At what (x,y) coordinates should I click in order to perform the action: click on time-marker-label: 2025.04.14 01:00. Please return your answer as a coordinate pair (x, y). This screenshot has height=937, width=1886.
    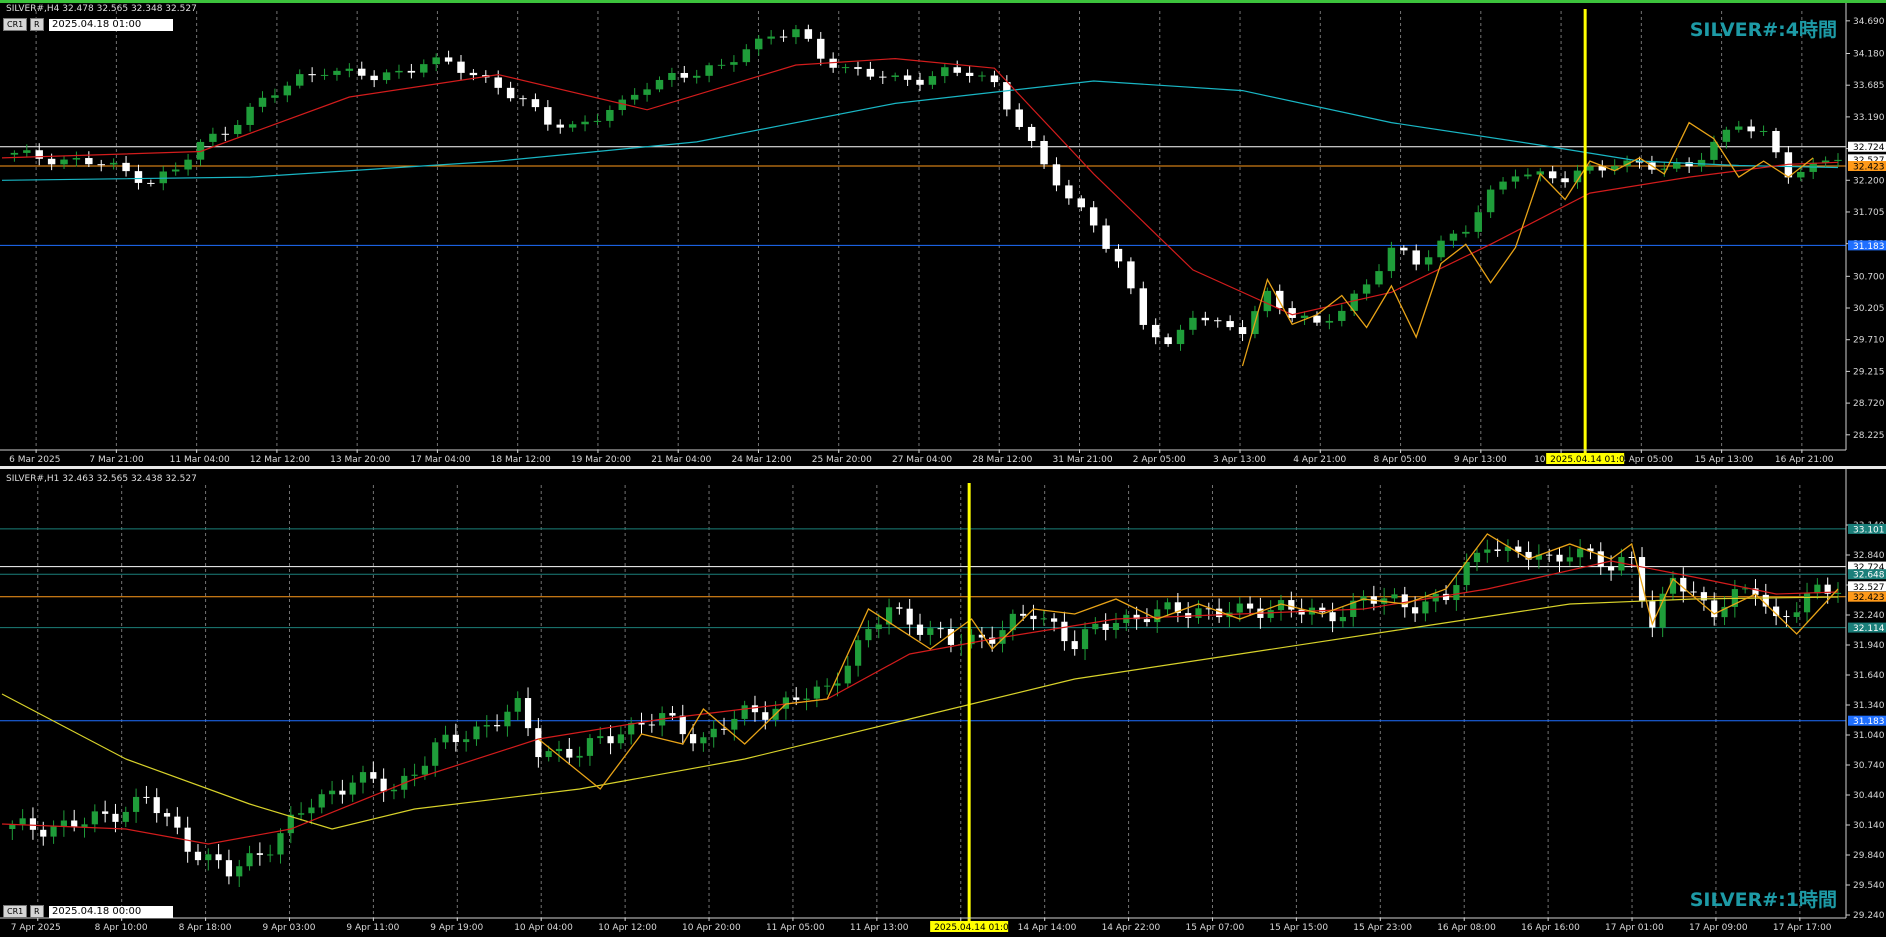
    Looking at the image, I should click on (974, 928).